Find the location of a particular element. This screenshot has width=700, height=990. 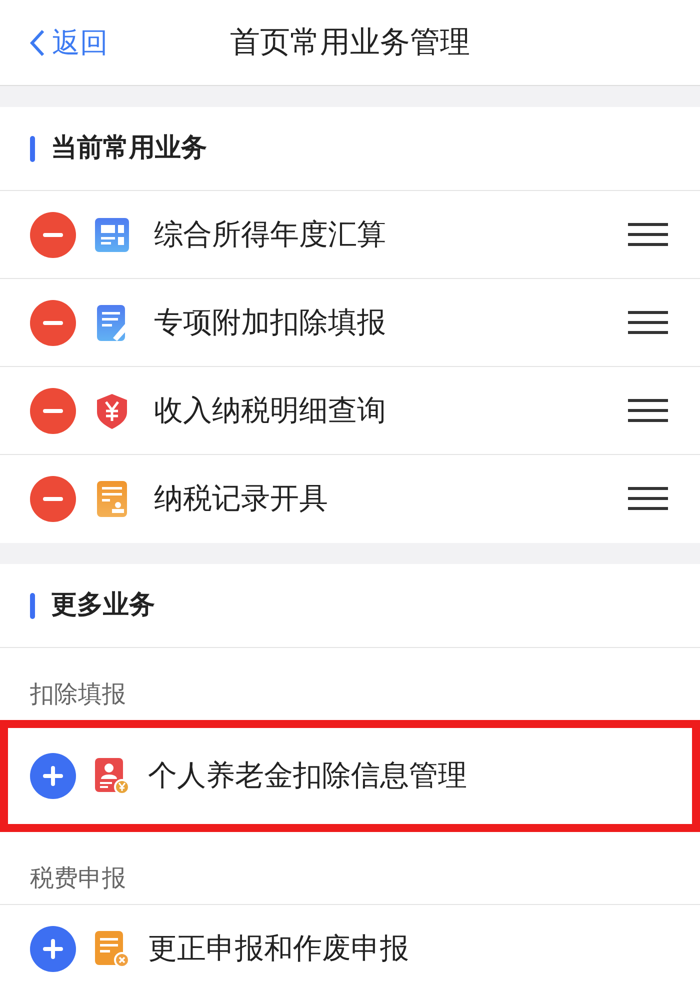

category-label: 税费申报 is located at coordinates (78, 878).